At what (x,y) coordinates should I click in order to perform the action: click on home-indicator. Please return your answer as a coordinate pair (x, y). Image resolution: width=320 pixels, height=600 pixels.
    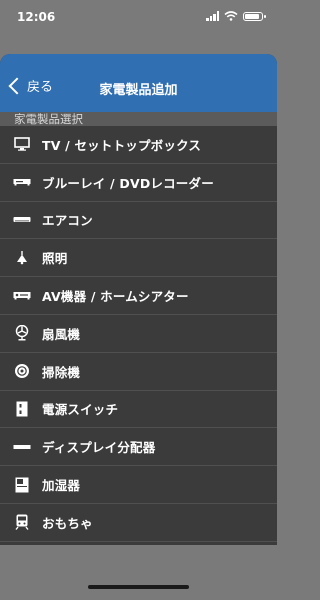
    Looking at the image, I should click on (138, 587).